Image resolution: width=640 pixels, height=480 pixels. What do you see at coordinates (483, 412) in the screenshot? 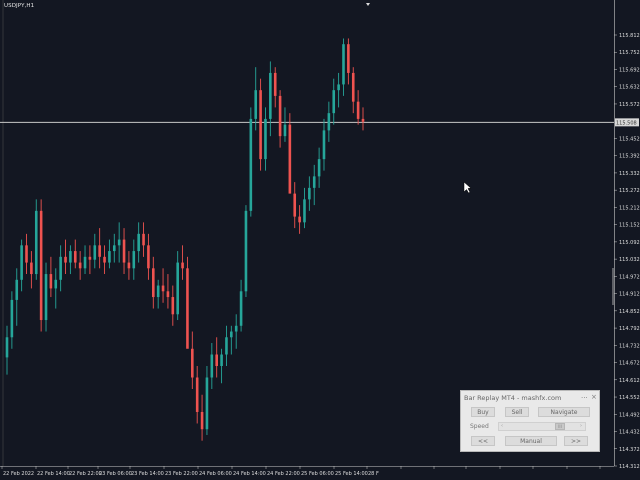
I see `buy-button: Buy` at bounding box center [483, 412].